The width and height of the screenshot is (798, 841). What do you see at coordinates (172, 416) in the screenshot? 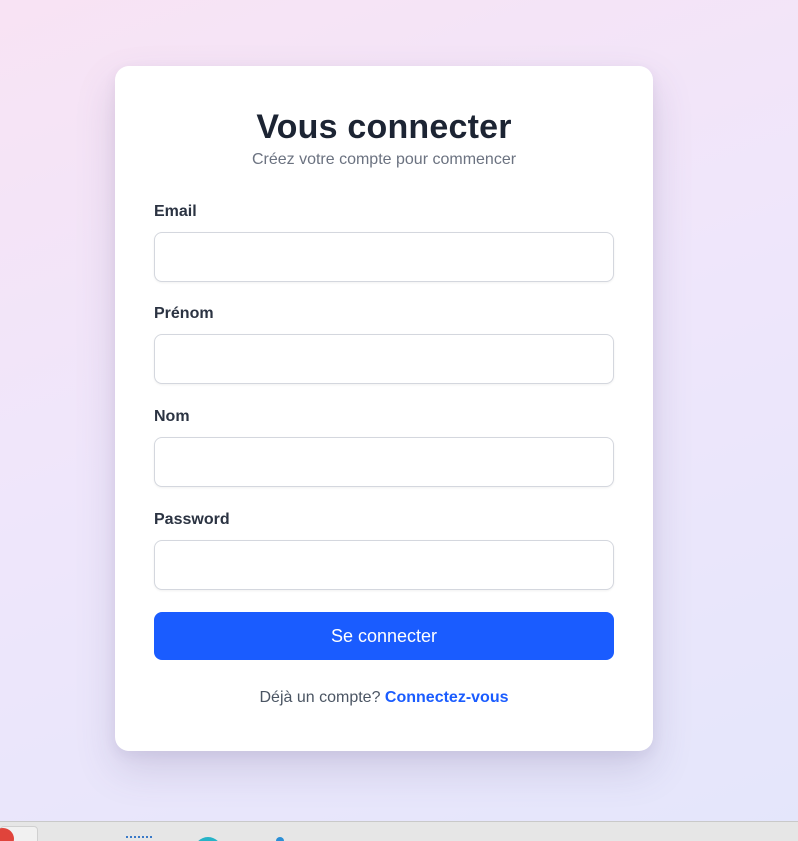
I see `nom-label: Nom` at bounding box center [172, 416].